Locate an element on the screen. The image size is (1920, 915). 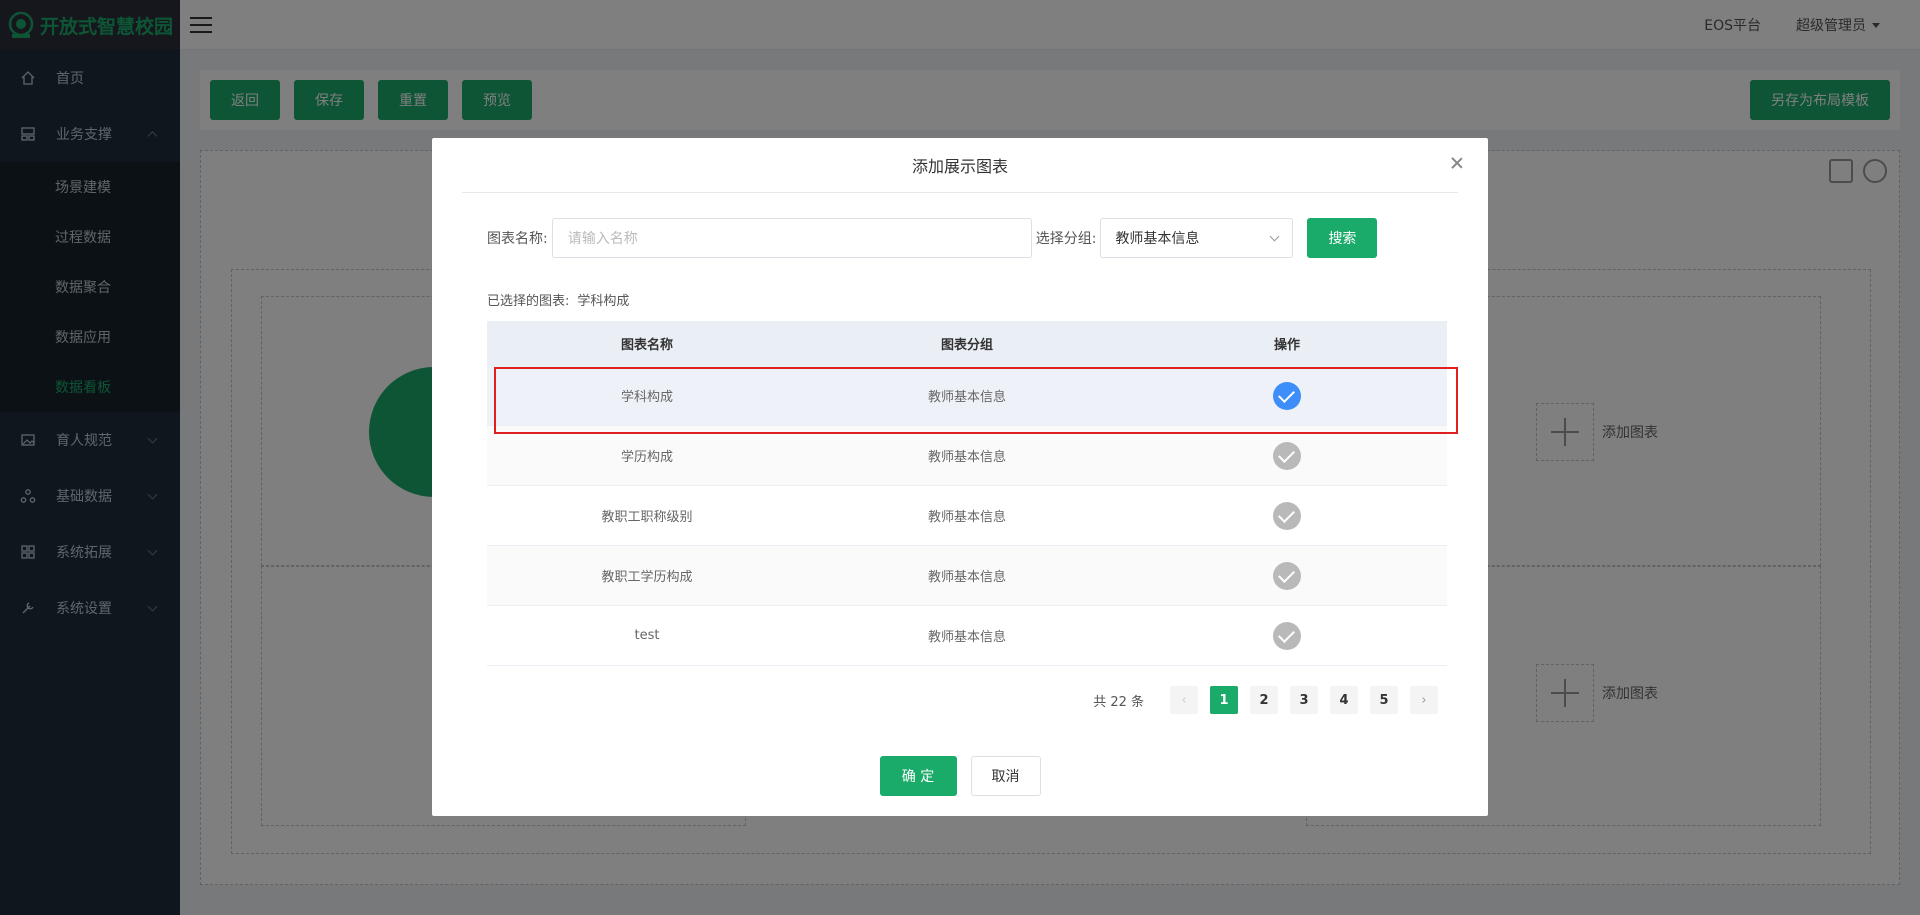
group-label: 选择分组: is located at coordinates (1066, 239).